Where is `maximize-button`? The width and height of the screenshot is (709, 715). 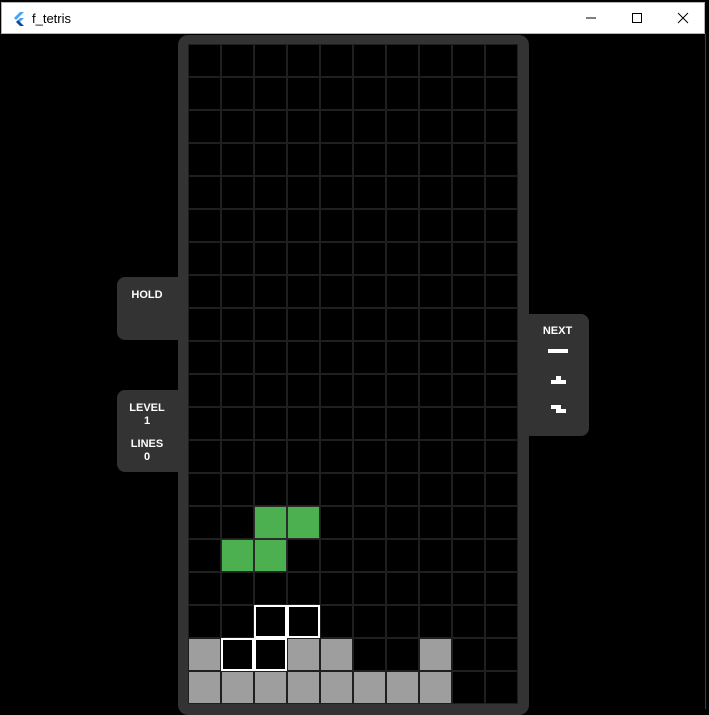
maximize-button is located at coordinates (637, 18).